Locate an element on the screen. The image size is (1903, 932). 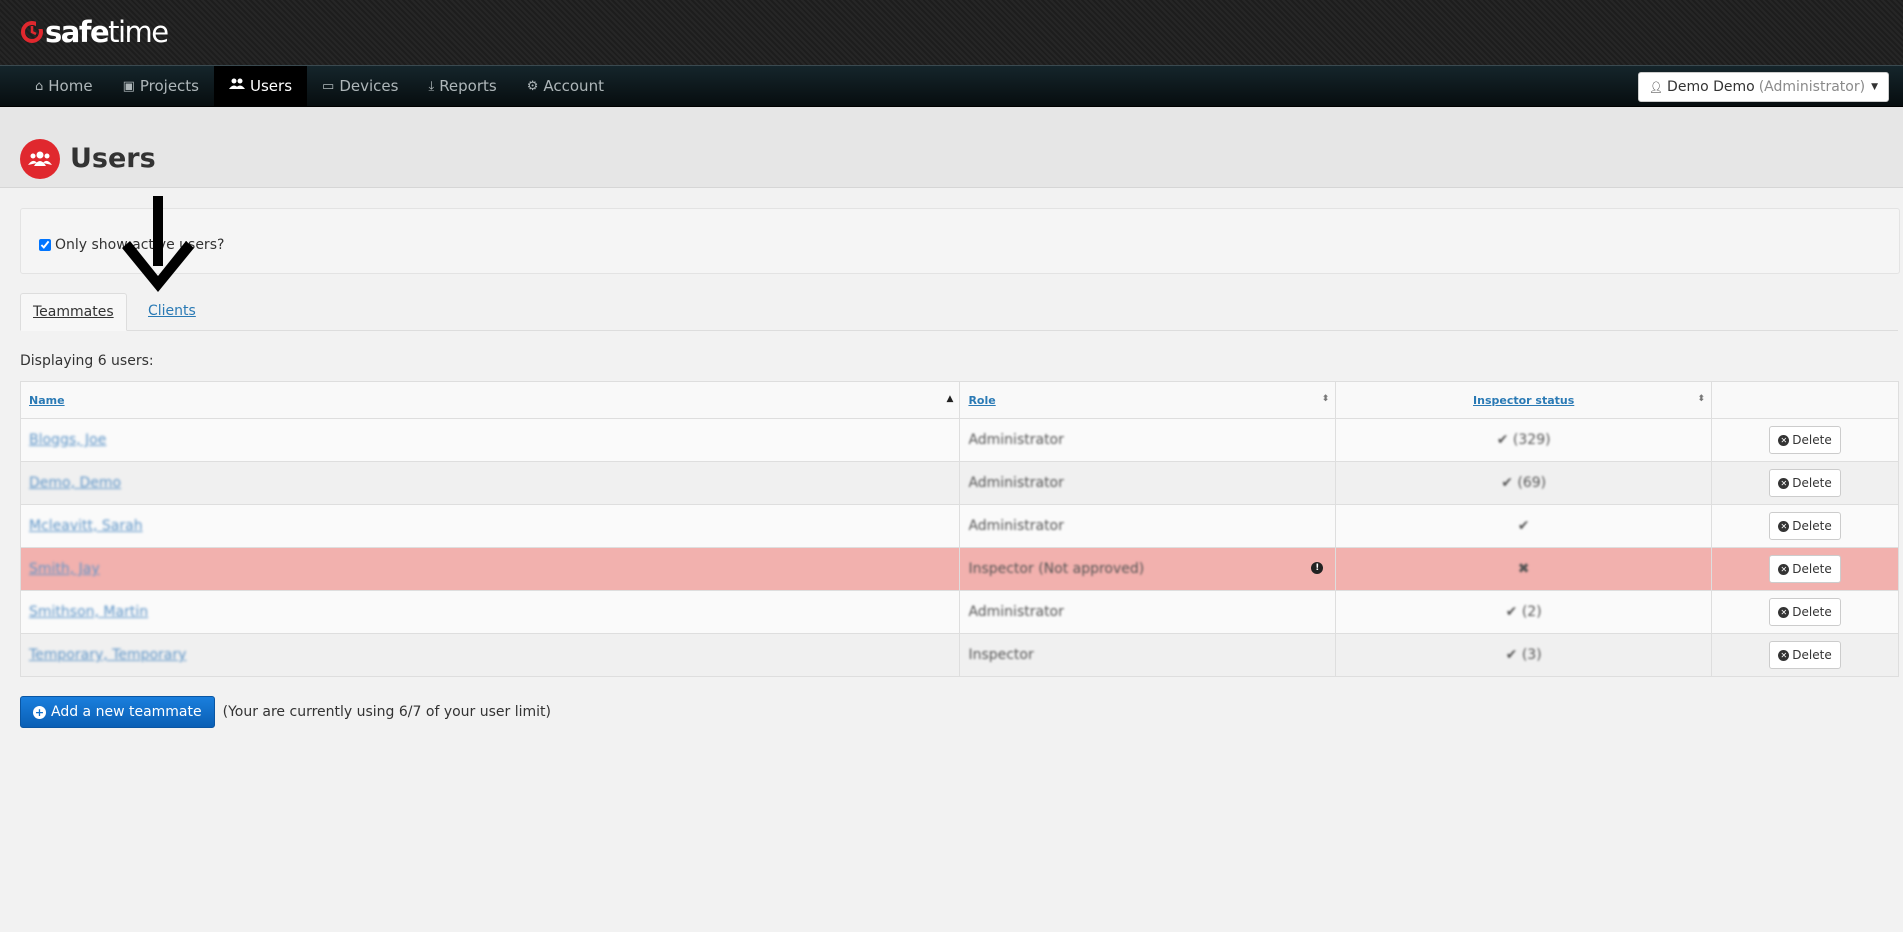
safetime-logo: safetime is located at coordinates (94, 32).